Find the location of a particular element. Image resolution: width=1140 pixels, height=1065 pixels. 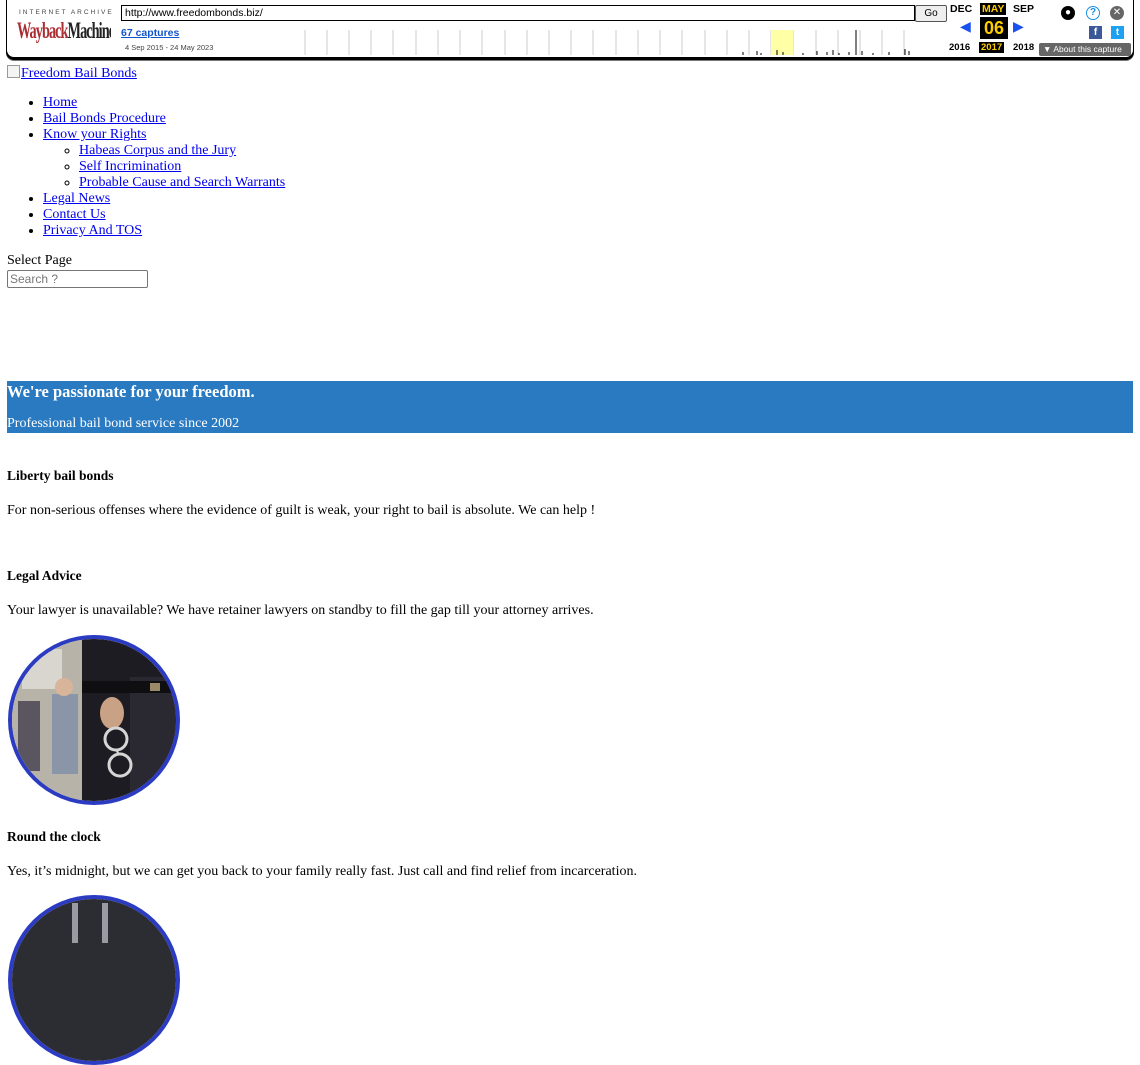

capture-date-range: 4 Sep 2015 - 24 May 2023 is located at coordinates (169, 47).